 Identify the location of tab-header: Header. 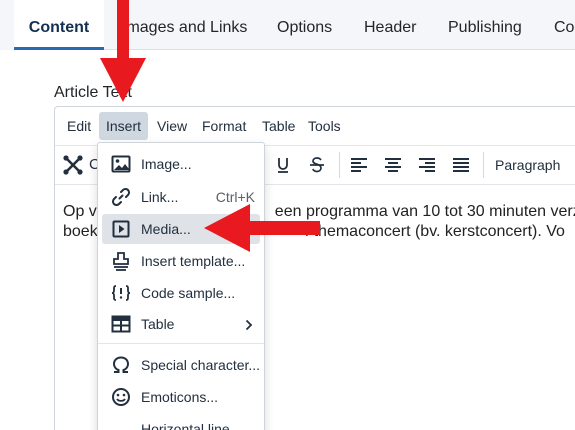
(390, 25).